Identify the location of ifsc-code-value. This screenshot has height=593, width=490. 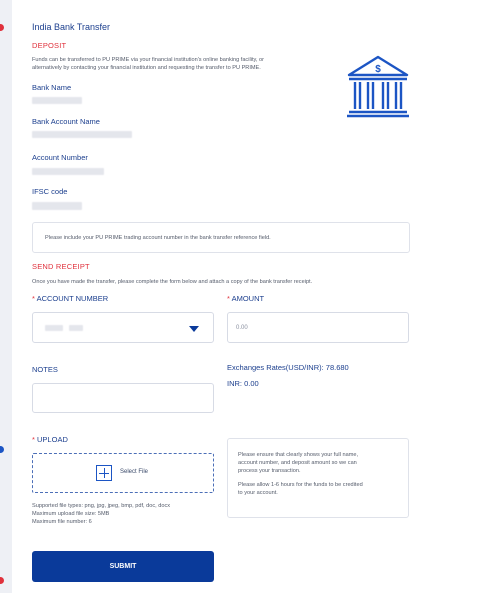
(57, 206).